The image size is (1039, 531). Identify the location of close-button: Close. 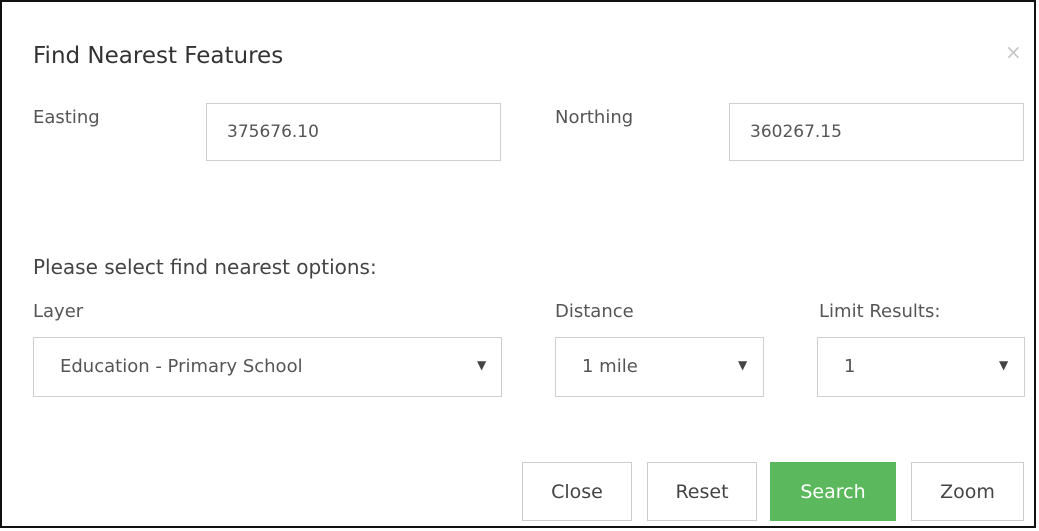
(577, 491).